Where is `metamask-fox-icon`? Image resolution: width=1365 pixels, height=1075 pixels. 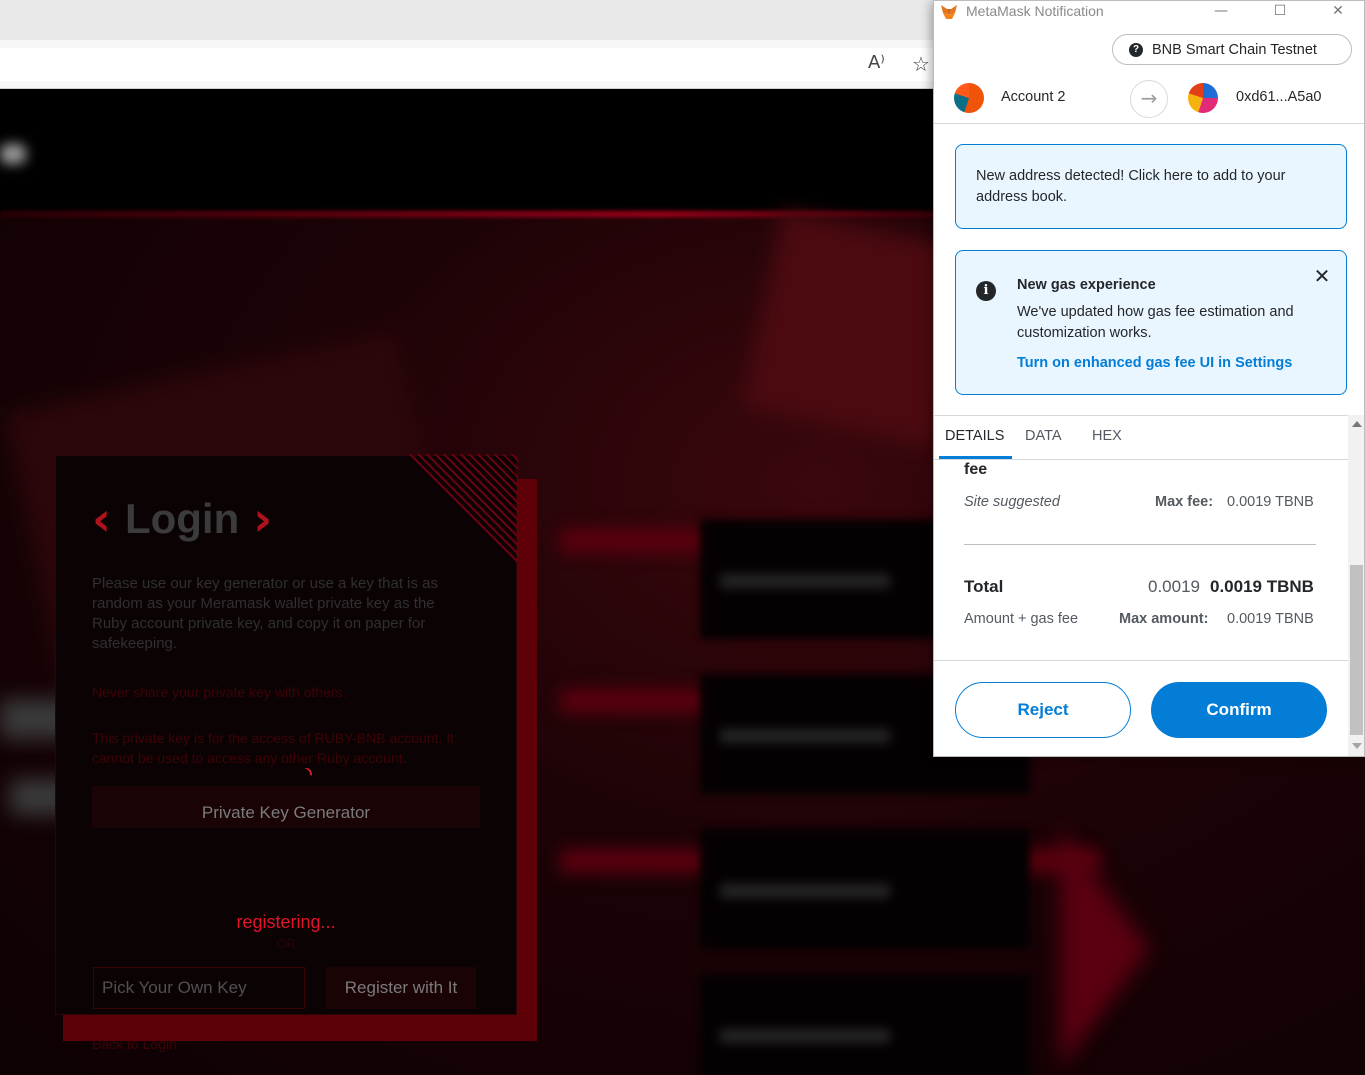 metamask-fox-icon is located at coordinates (949, 12).